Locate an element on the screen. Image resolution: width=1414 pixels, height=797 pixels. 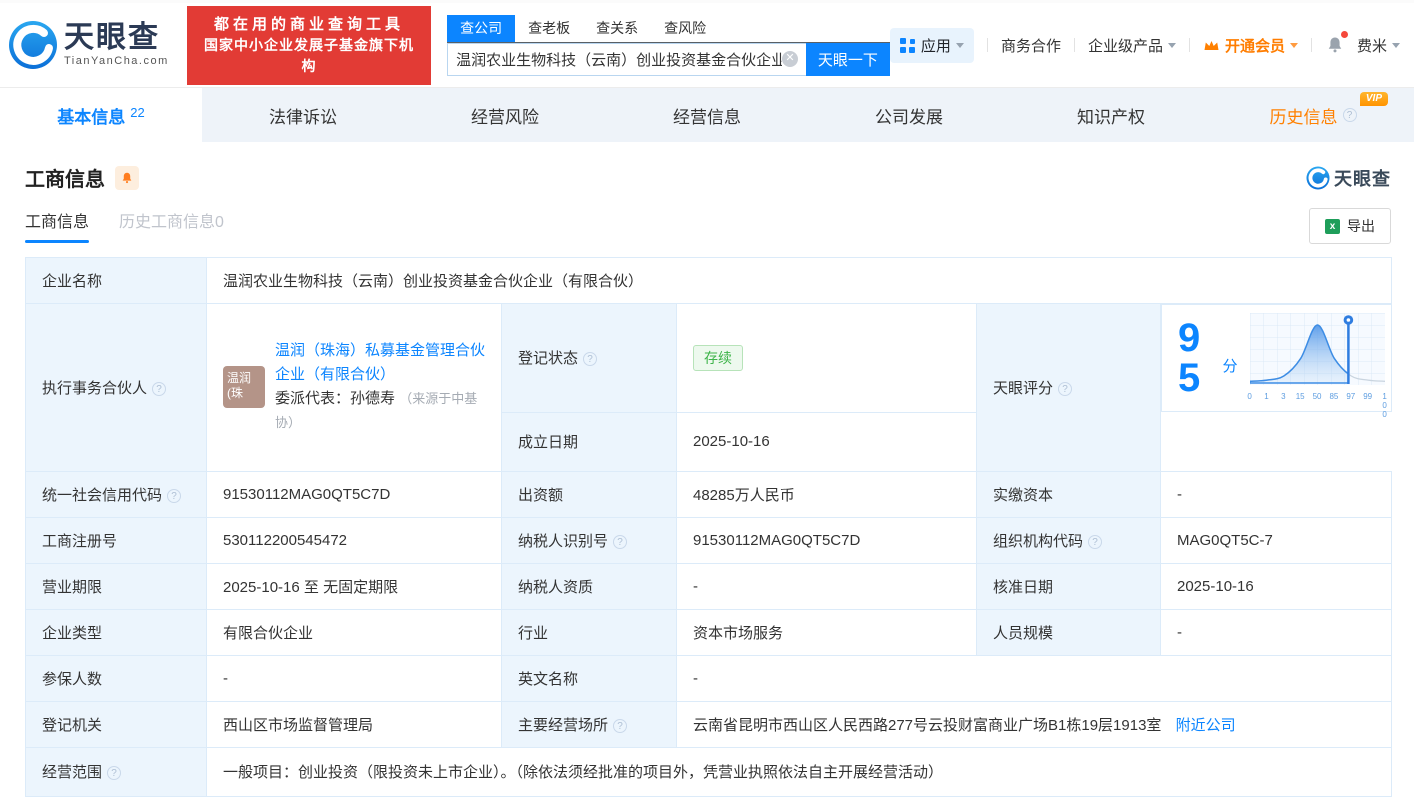
chevron-down-icon is located at coordinates (1396, 45).